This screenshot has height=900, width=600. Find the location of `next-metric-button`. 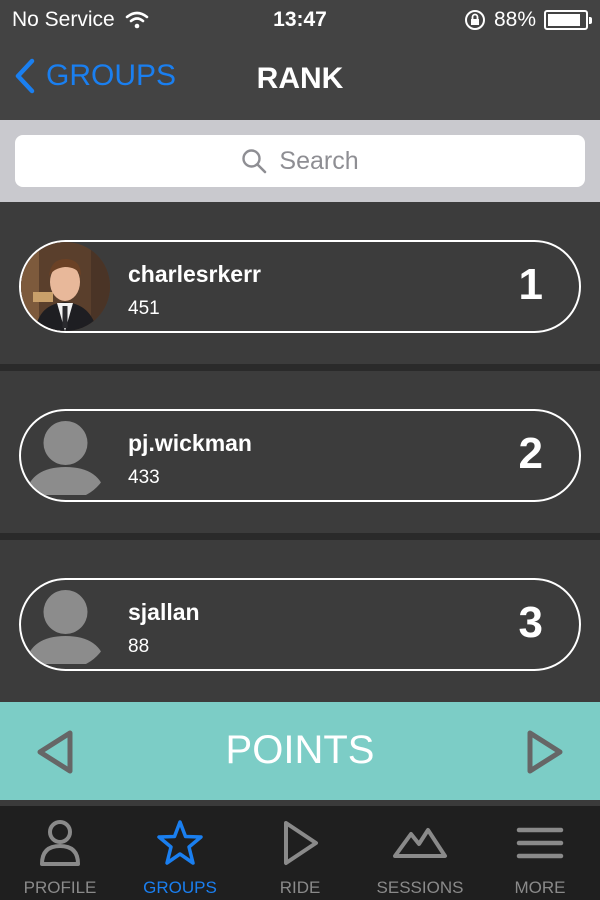

next-metric-button is located at coordinates (545, 754).